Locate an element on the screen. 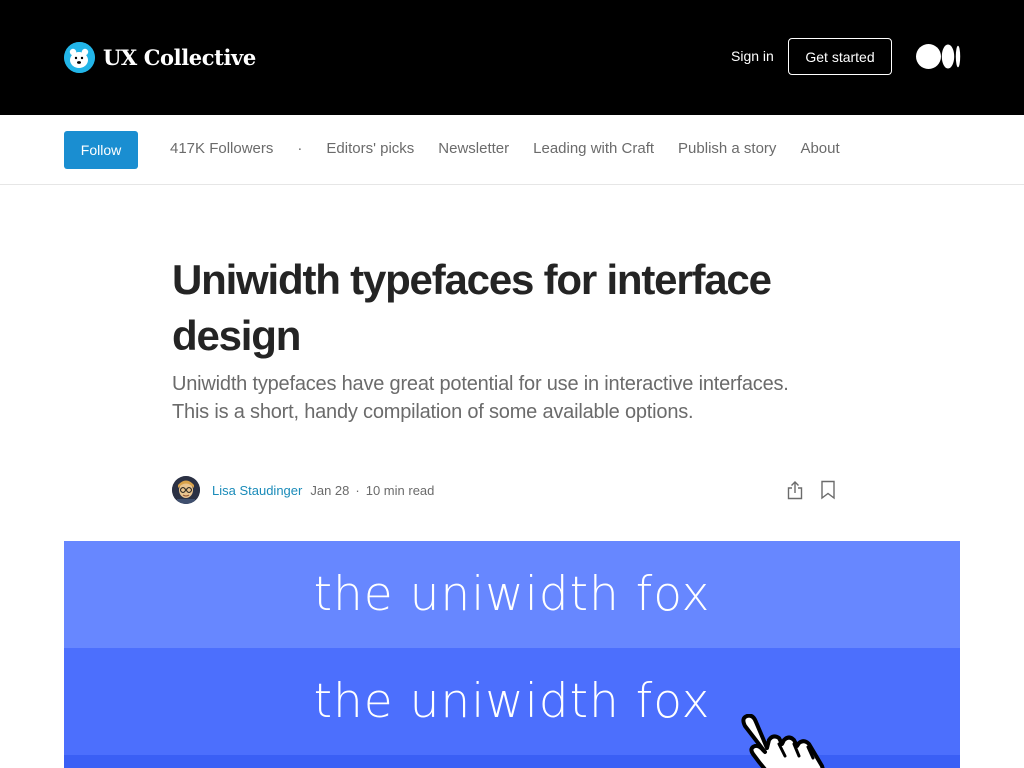  article-meta: Jan 28 · 10 min read is located at coordinates (372, 490).